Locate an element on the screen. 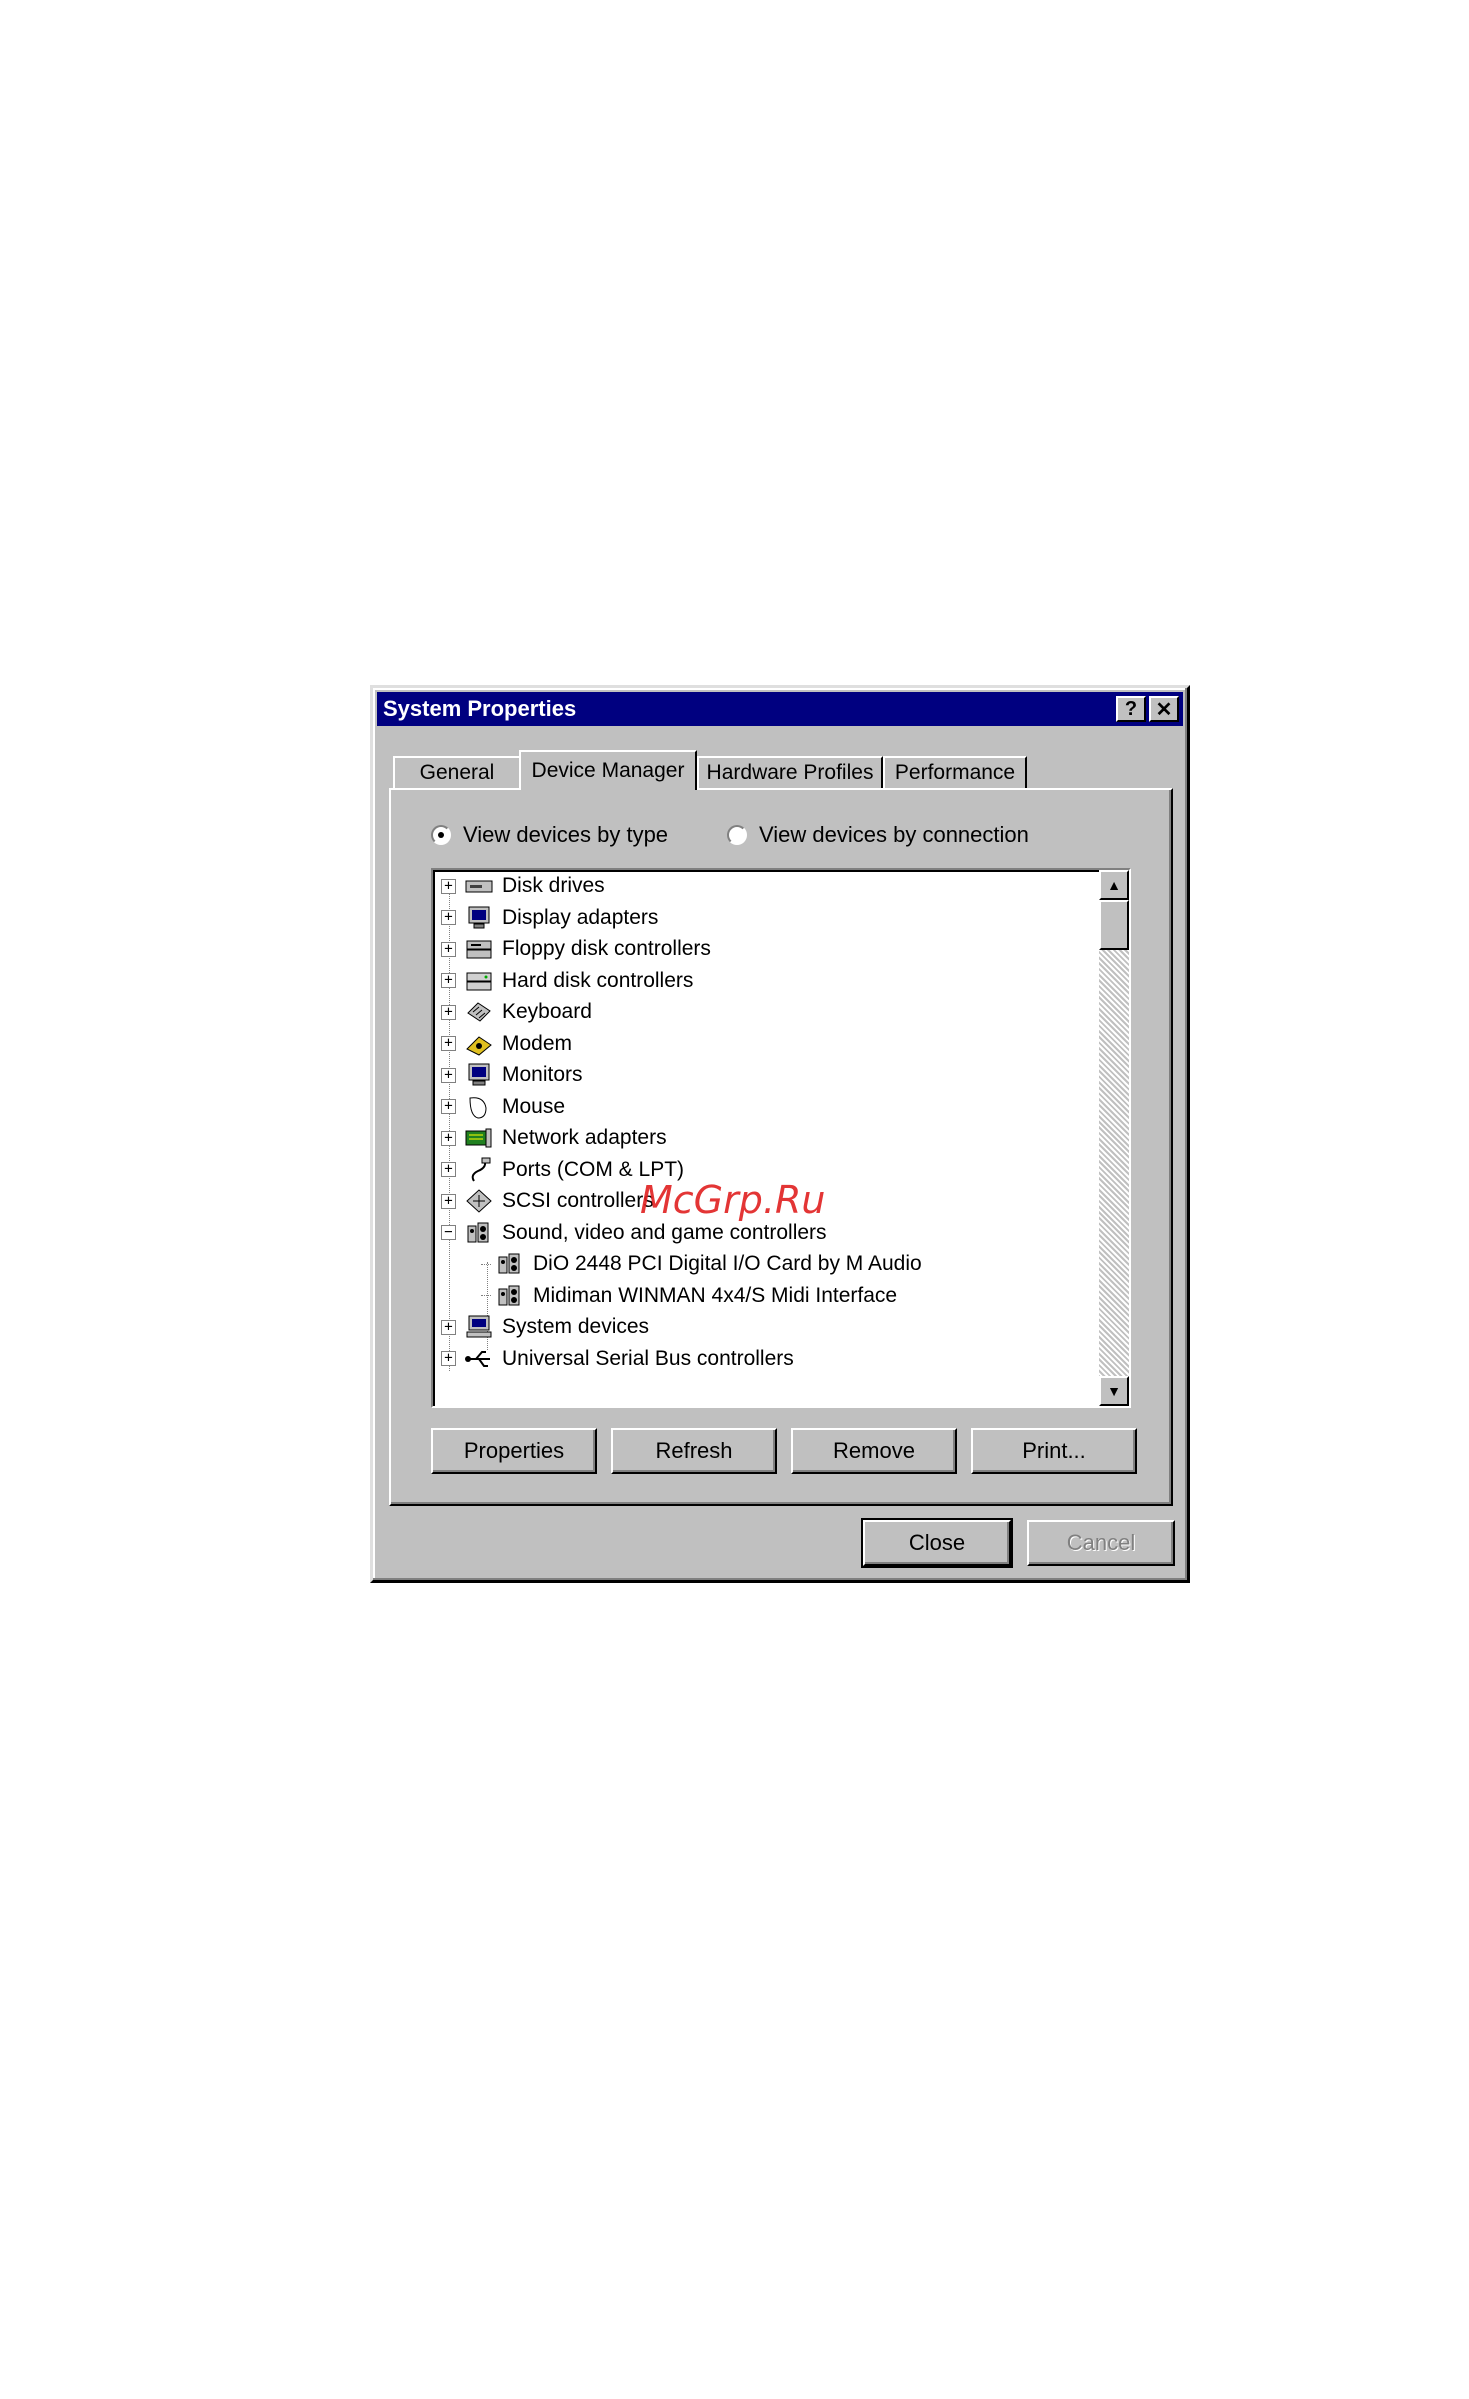 This screenshot has width=1469, height=2399. tab-device-manager: Device Manager is located at coordinates (608, 770).